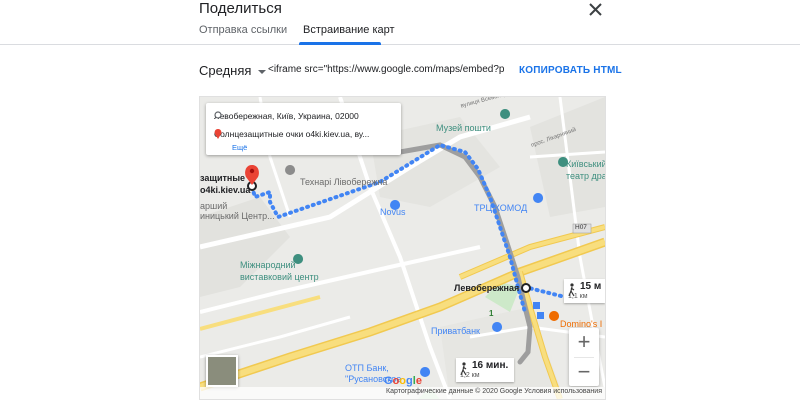 The width and height of the screenshot is (800, 403). Describe the element at coordinates (223, 178) in the screenshot. I see `place-left-1: защитные` at that location.